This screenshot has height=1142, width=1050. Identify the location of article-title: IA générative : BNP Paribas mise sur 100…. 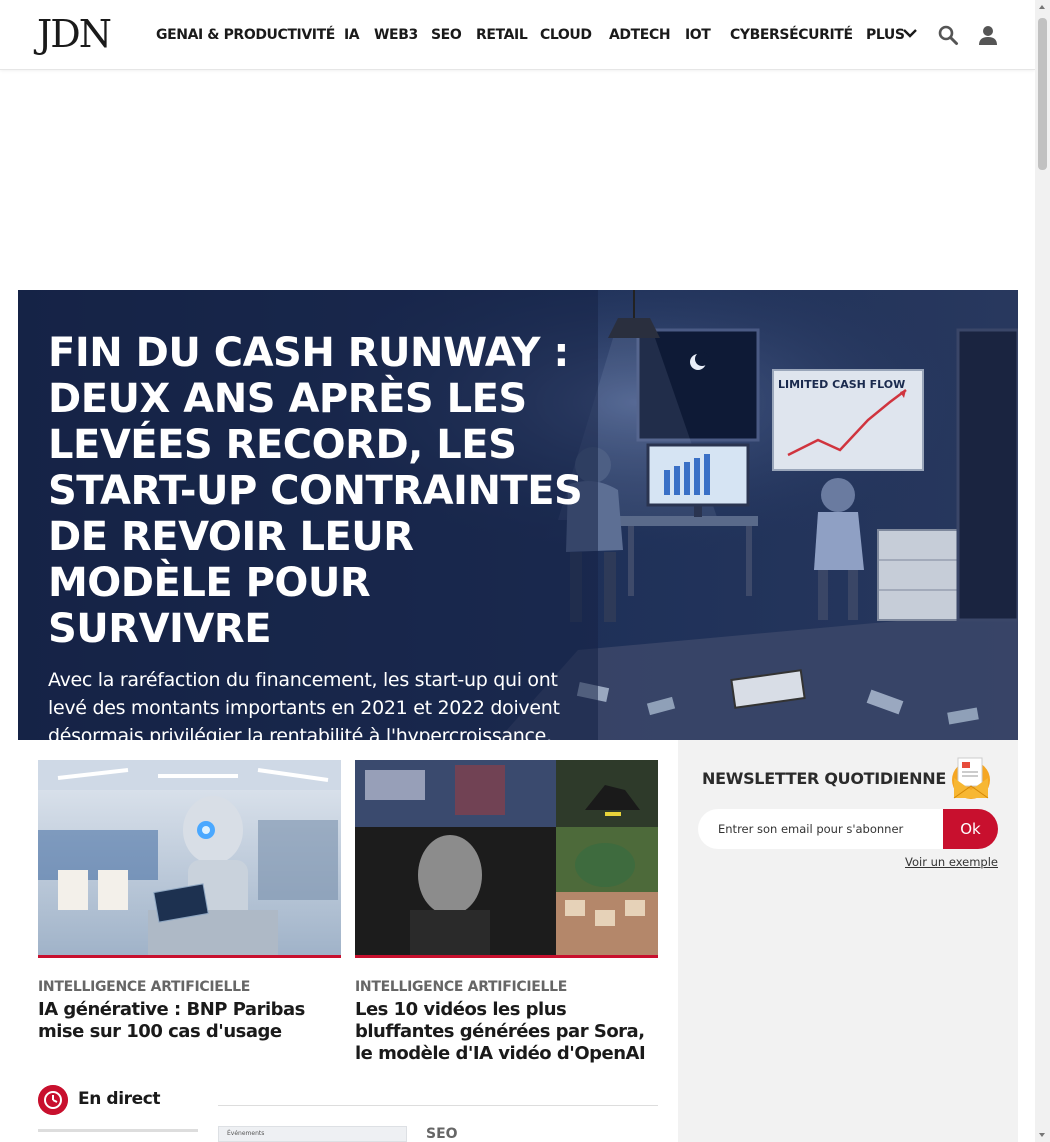
(189, 1021).